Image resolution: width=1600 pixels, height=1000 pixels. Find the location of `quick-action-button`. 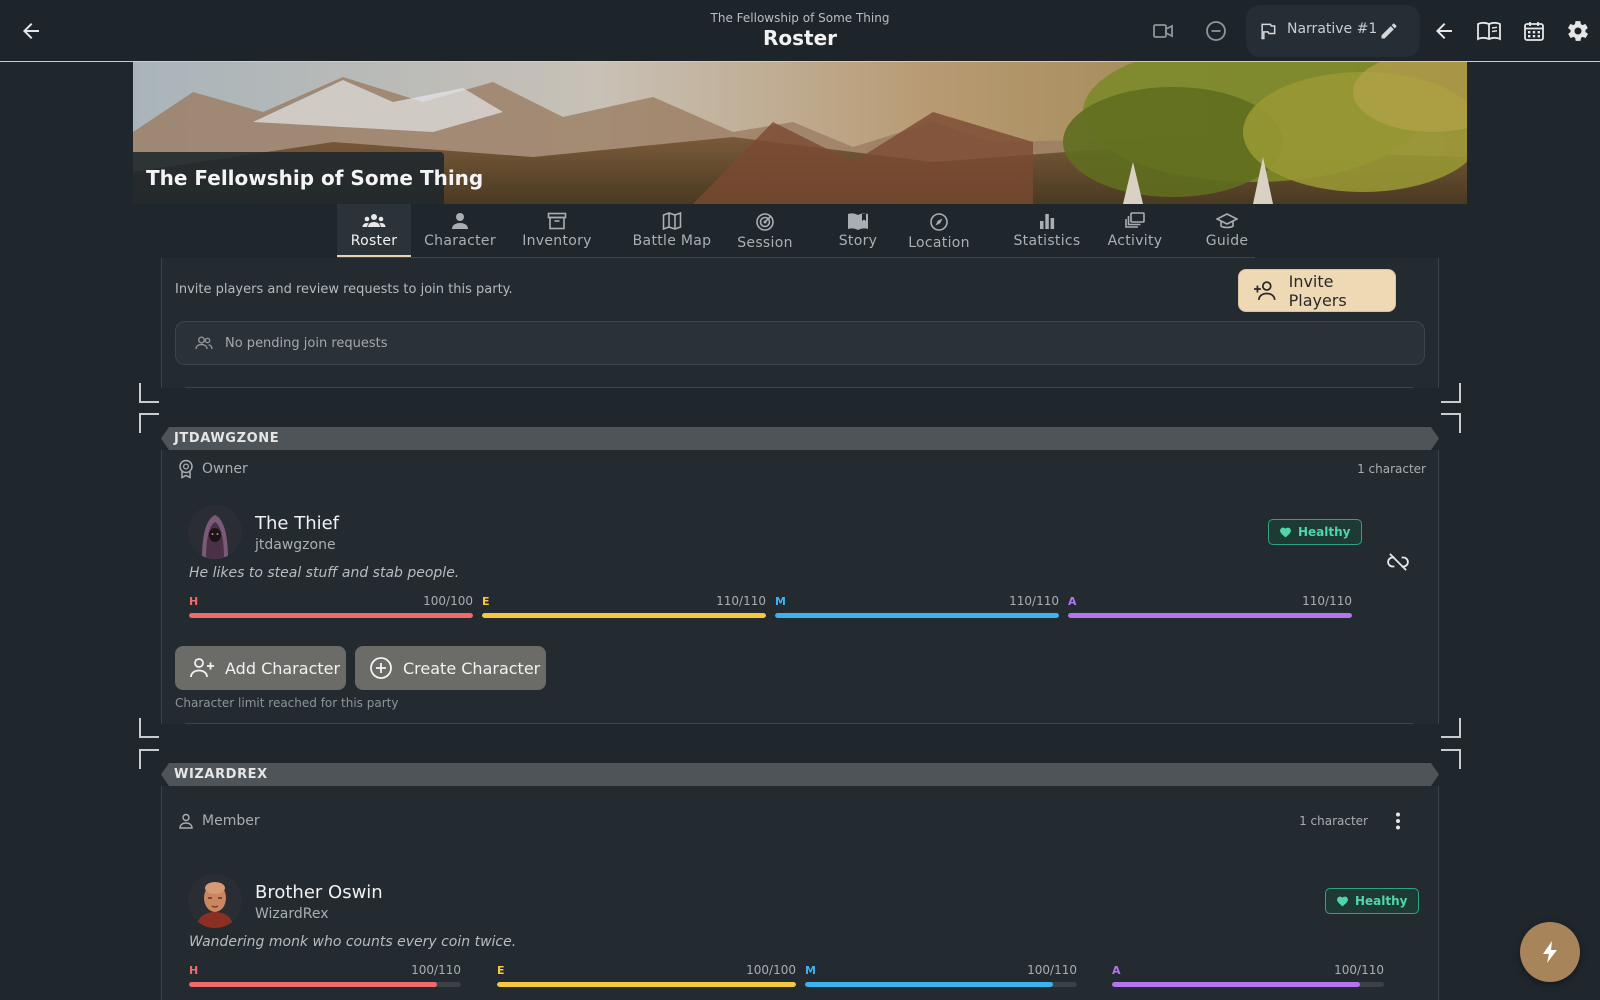

quick-action-button is located at coordinates (1550, 952).